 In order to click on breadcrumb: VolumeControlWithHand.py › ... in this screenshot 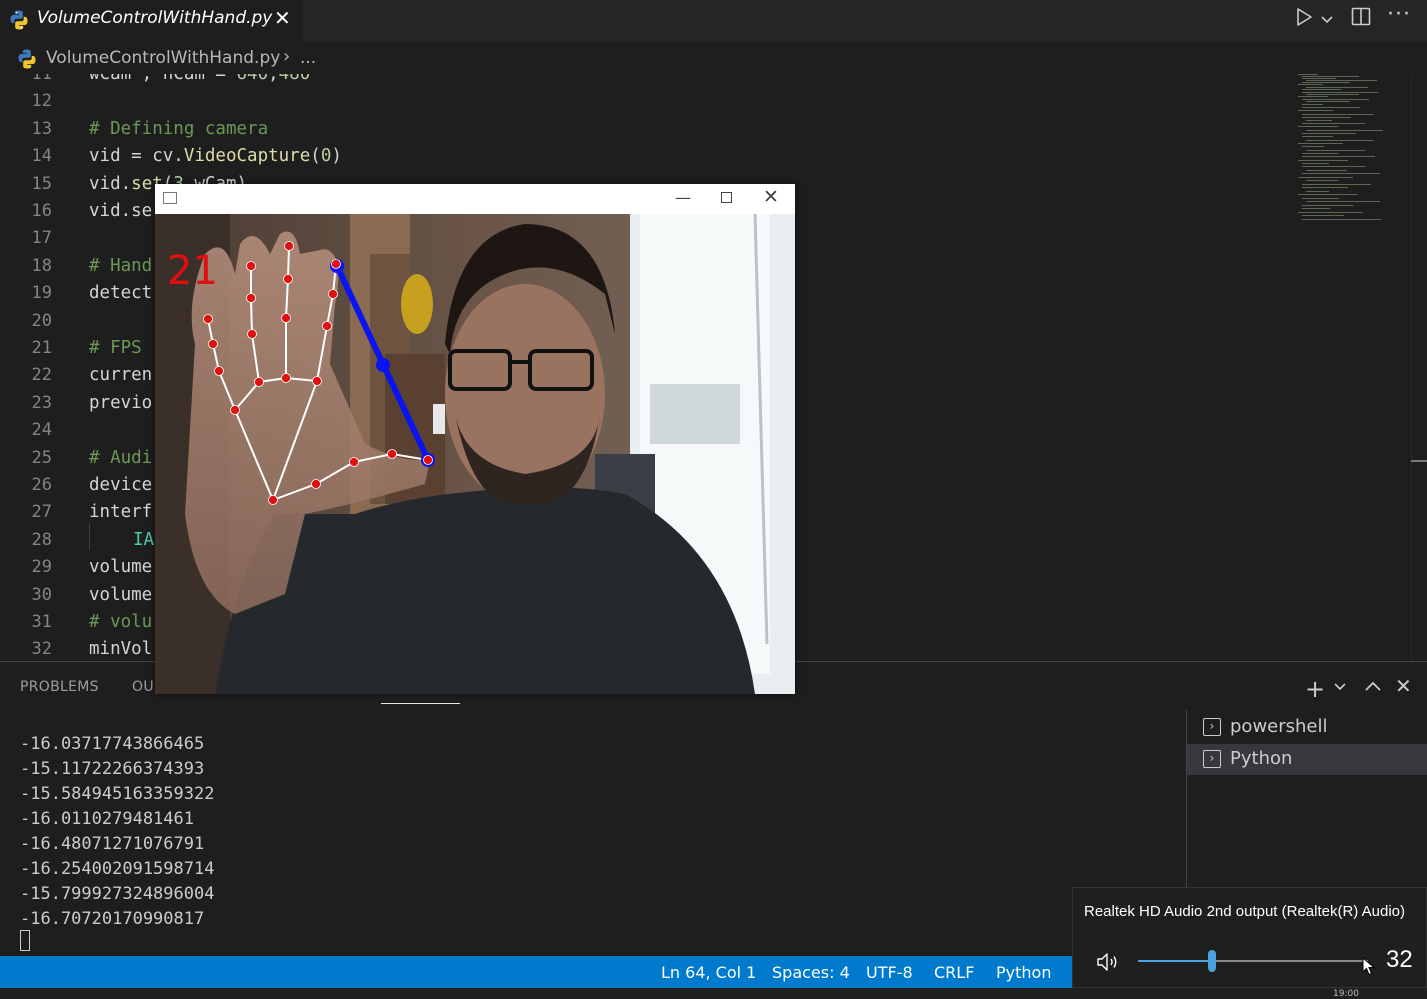, I will do `click(713, 58)`.